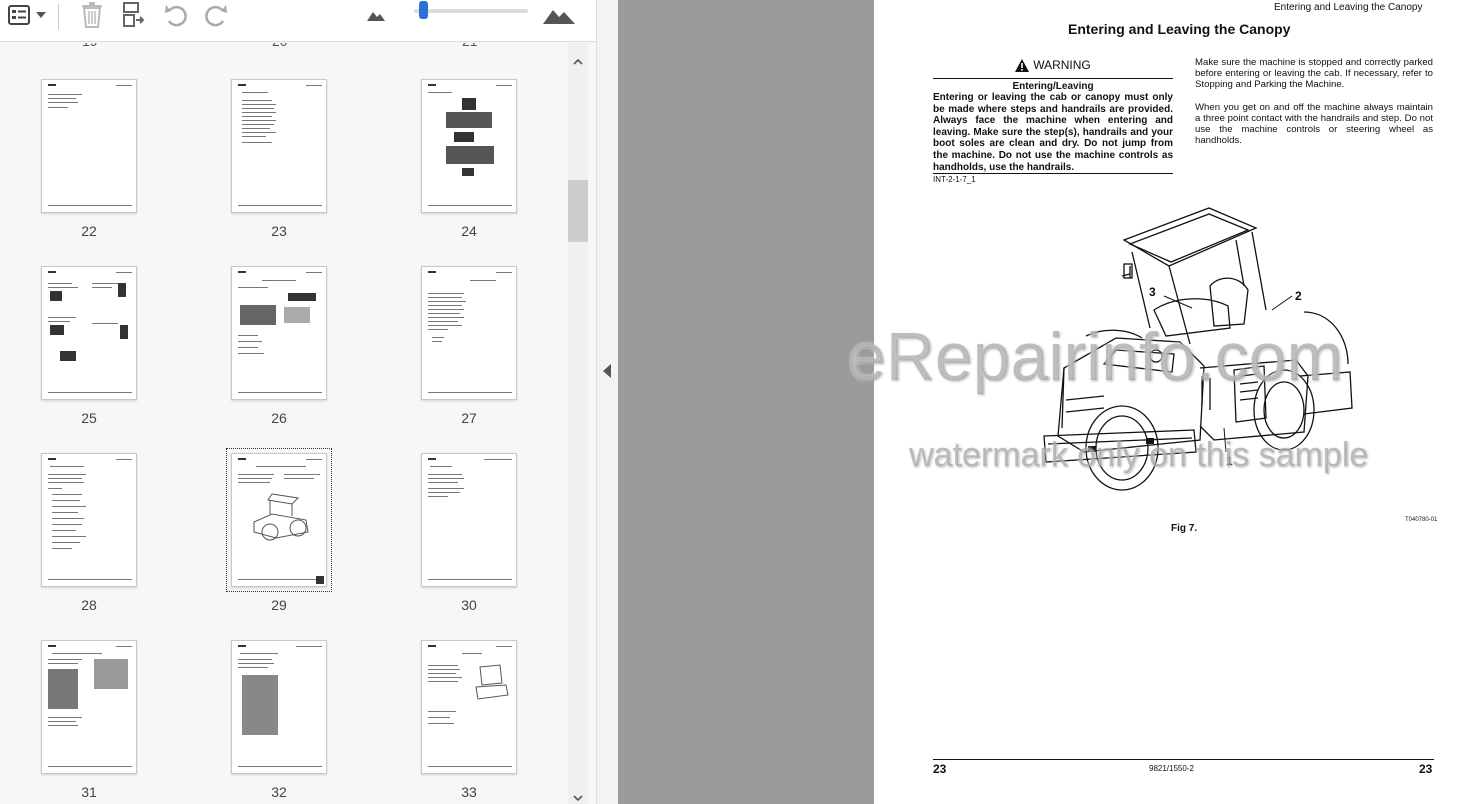  Describe the element at coordinates (279, 792) in the screenshot. I see `thumbnail-label: 32` at that location.